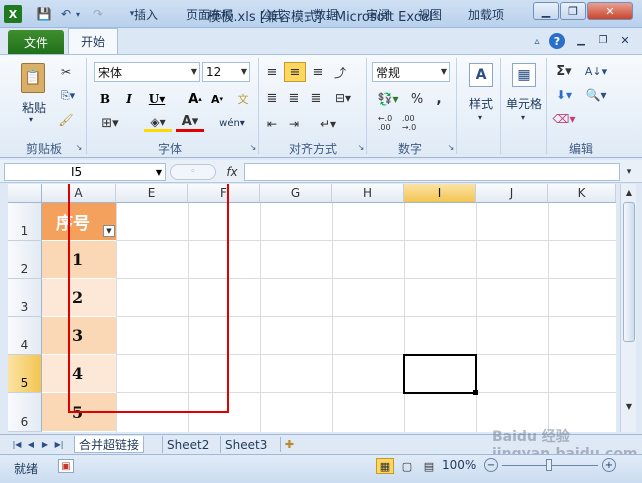 This screenshot has width=642, height=483. Describe the element at coordinates (385, 123) in the screenshot. I see `increase-decimal-icon: ←.0.00` at that location.